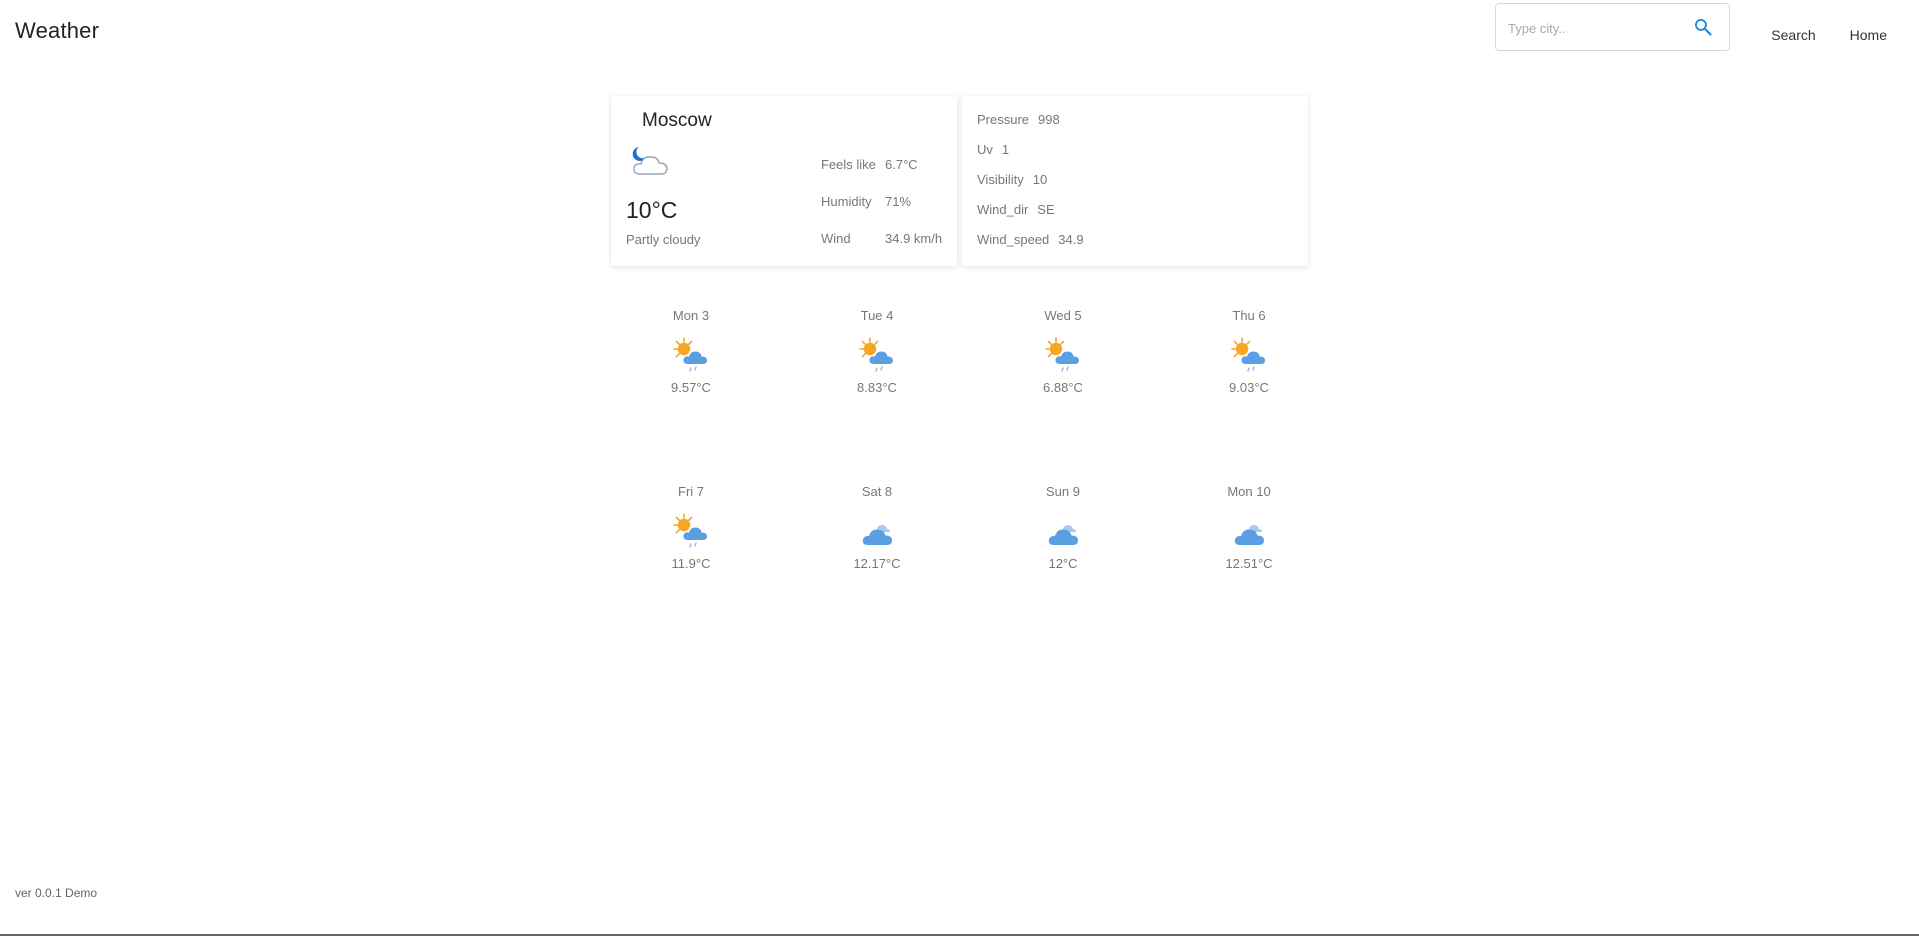 This screenshot has height=936, width=1919. I want to click on forecast-day-item: Mon 10 12.51°C, so click(1249, 527).